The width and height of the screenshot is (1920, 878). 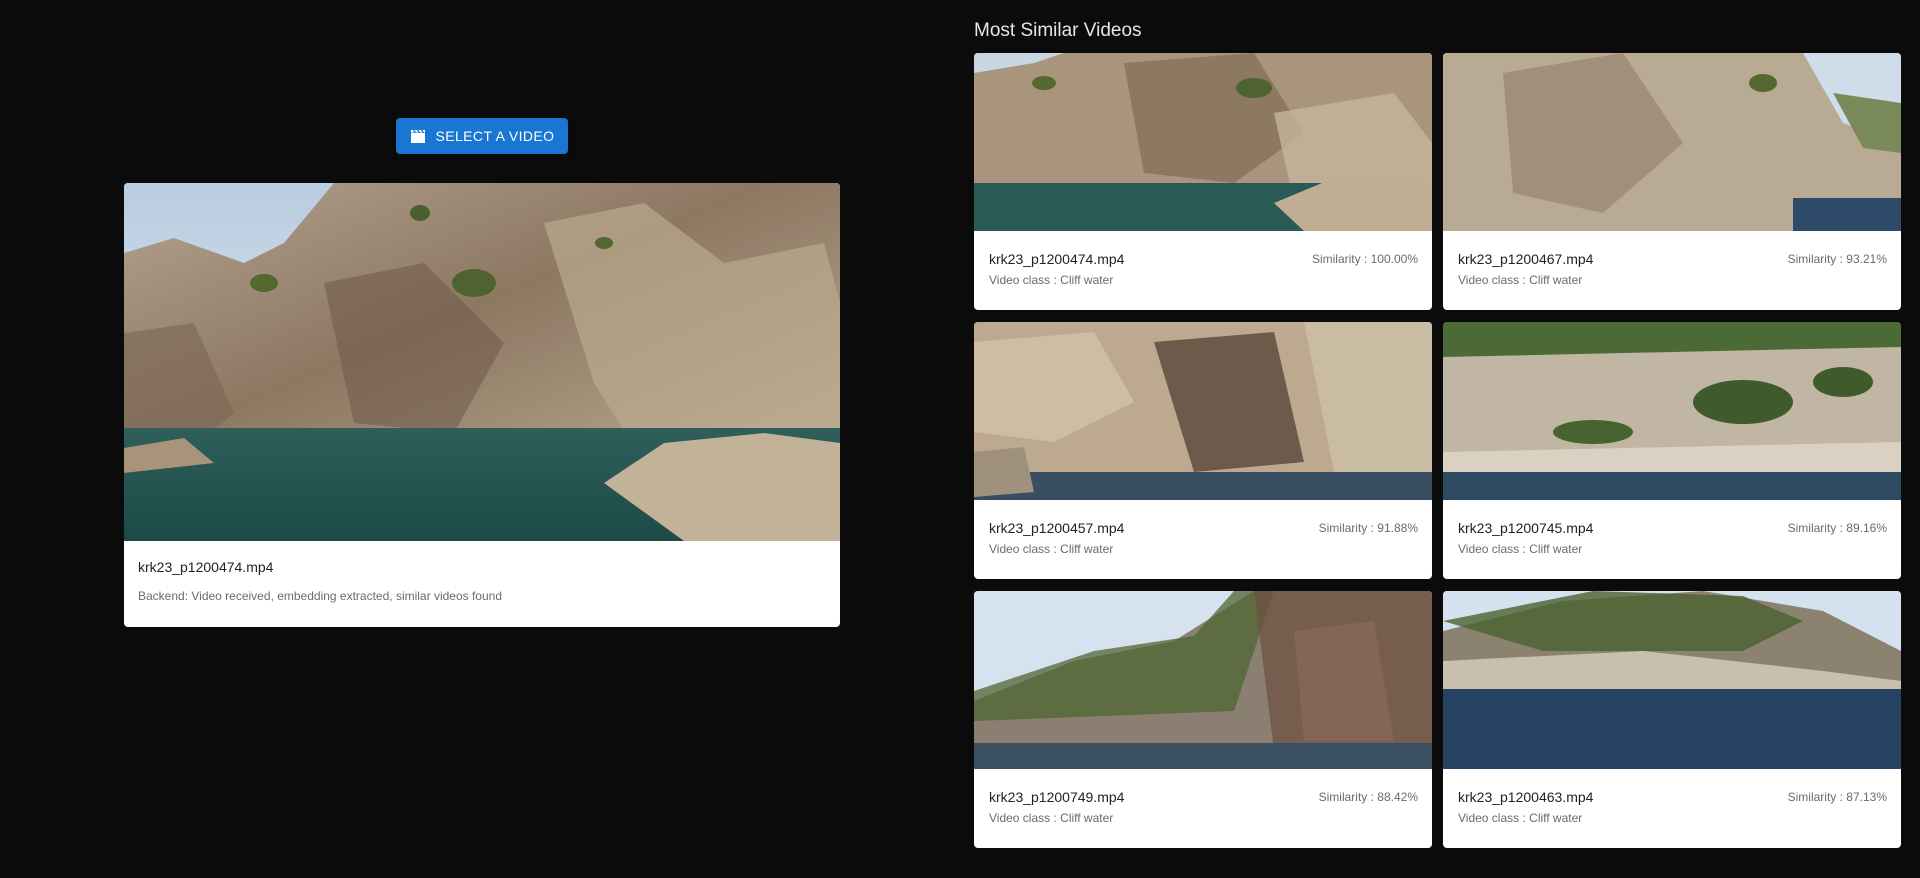 I want to click on result-similarity: Similarity : 91.88%, so click(x=1368, y=528).